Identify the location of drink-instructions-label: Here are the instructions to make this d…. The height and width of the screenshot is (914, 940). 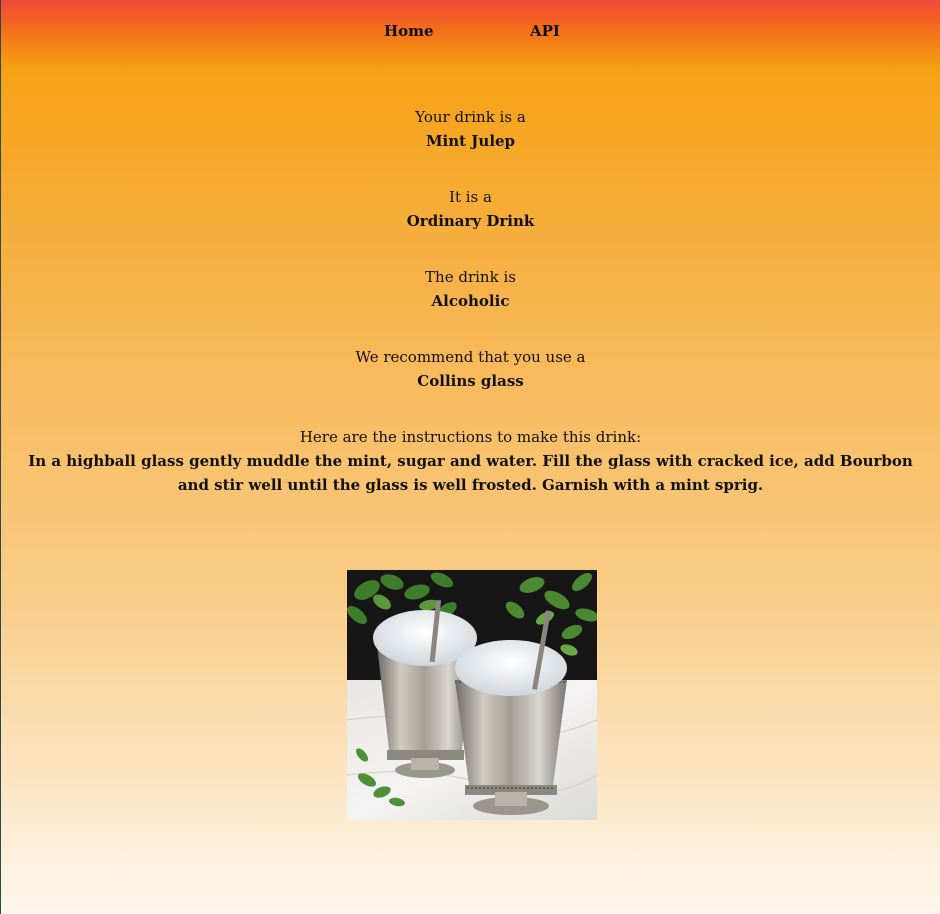
(470, 437).